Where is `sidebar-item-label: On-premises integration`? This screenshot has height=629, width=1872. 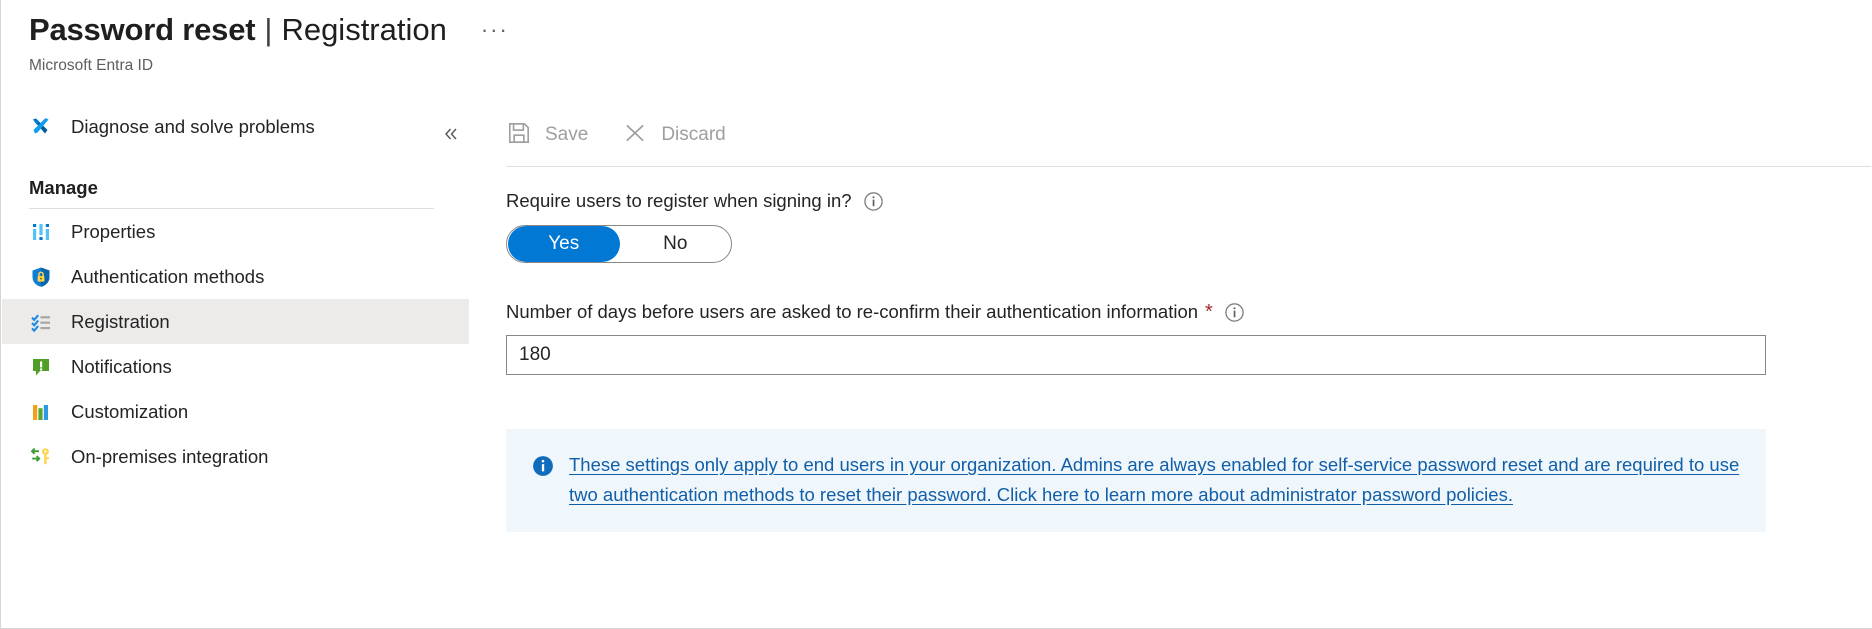 sidebar-item-label: On-premises integration is located at coordinates (170, 456).